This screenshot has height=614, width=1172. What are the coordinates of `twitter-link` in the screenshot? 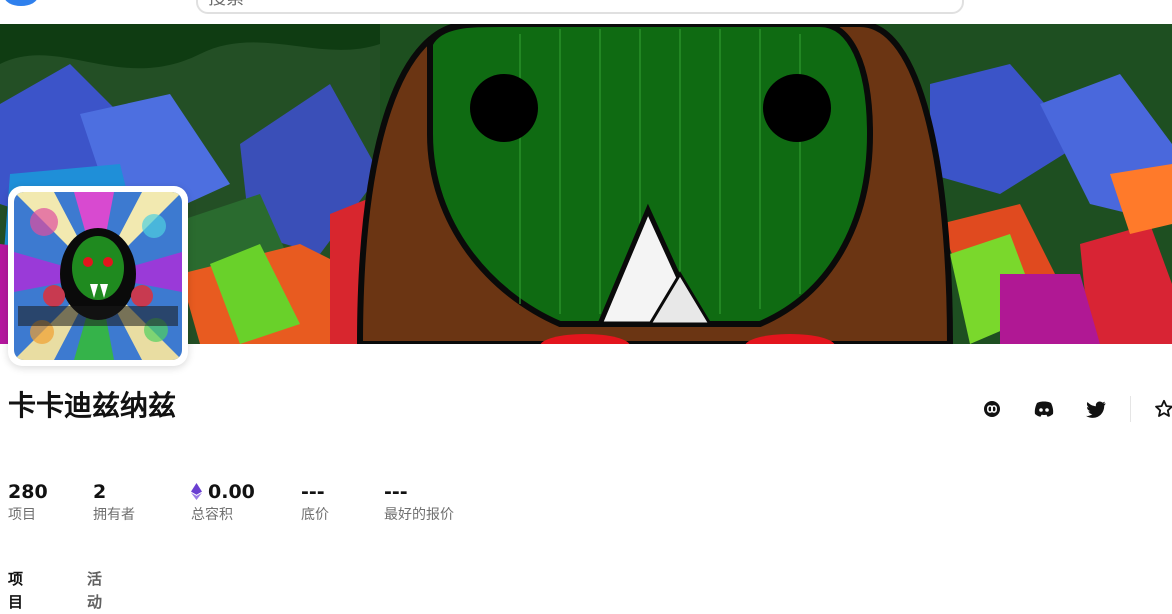 It's located at (1096, 409).